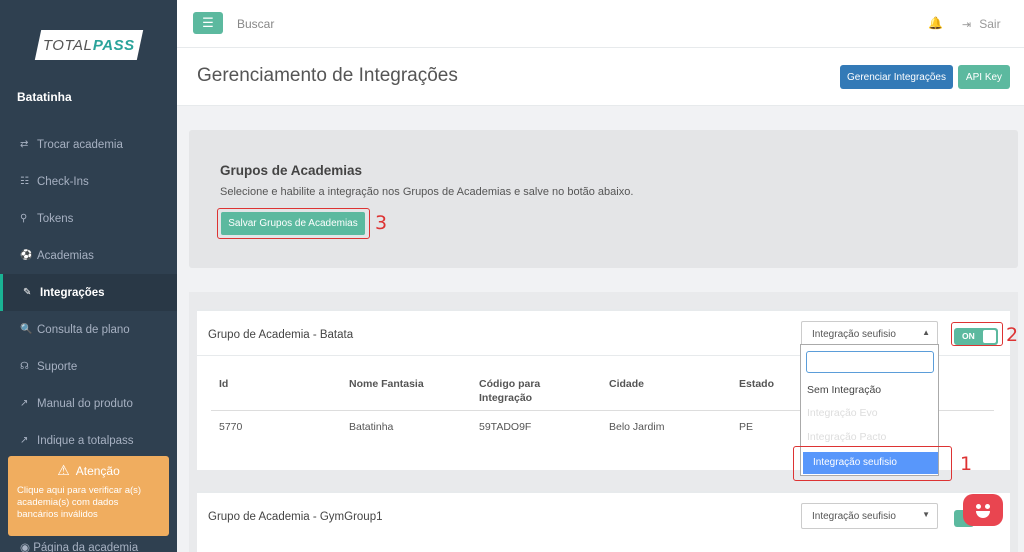 The width and height of the screenshot is (1024, 552). Describe the element at coordinates (327, 75) in the screenshot. I see `page-title: Gerenciamento de Integrações` at that location.